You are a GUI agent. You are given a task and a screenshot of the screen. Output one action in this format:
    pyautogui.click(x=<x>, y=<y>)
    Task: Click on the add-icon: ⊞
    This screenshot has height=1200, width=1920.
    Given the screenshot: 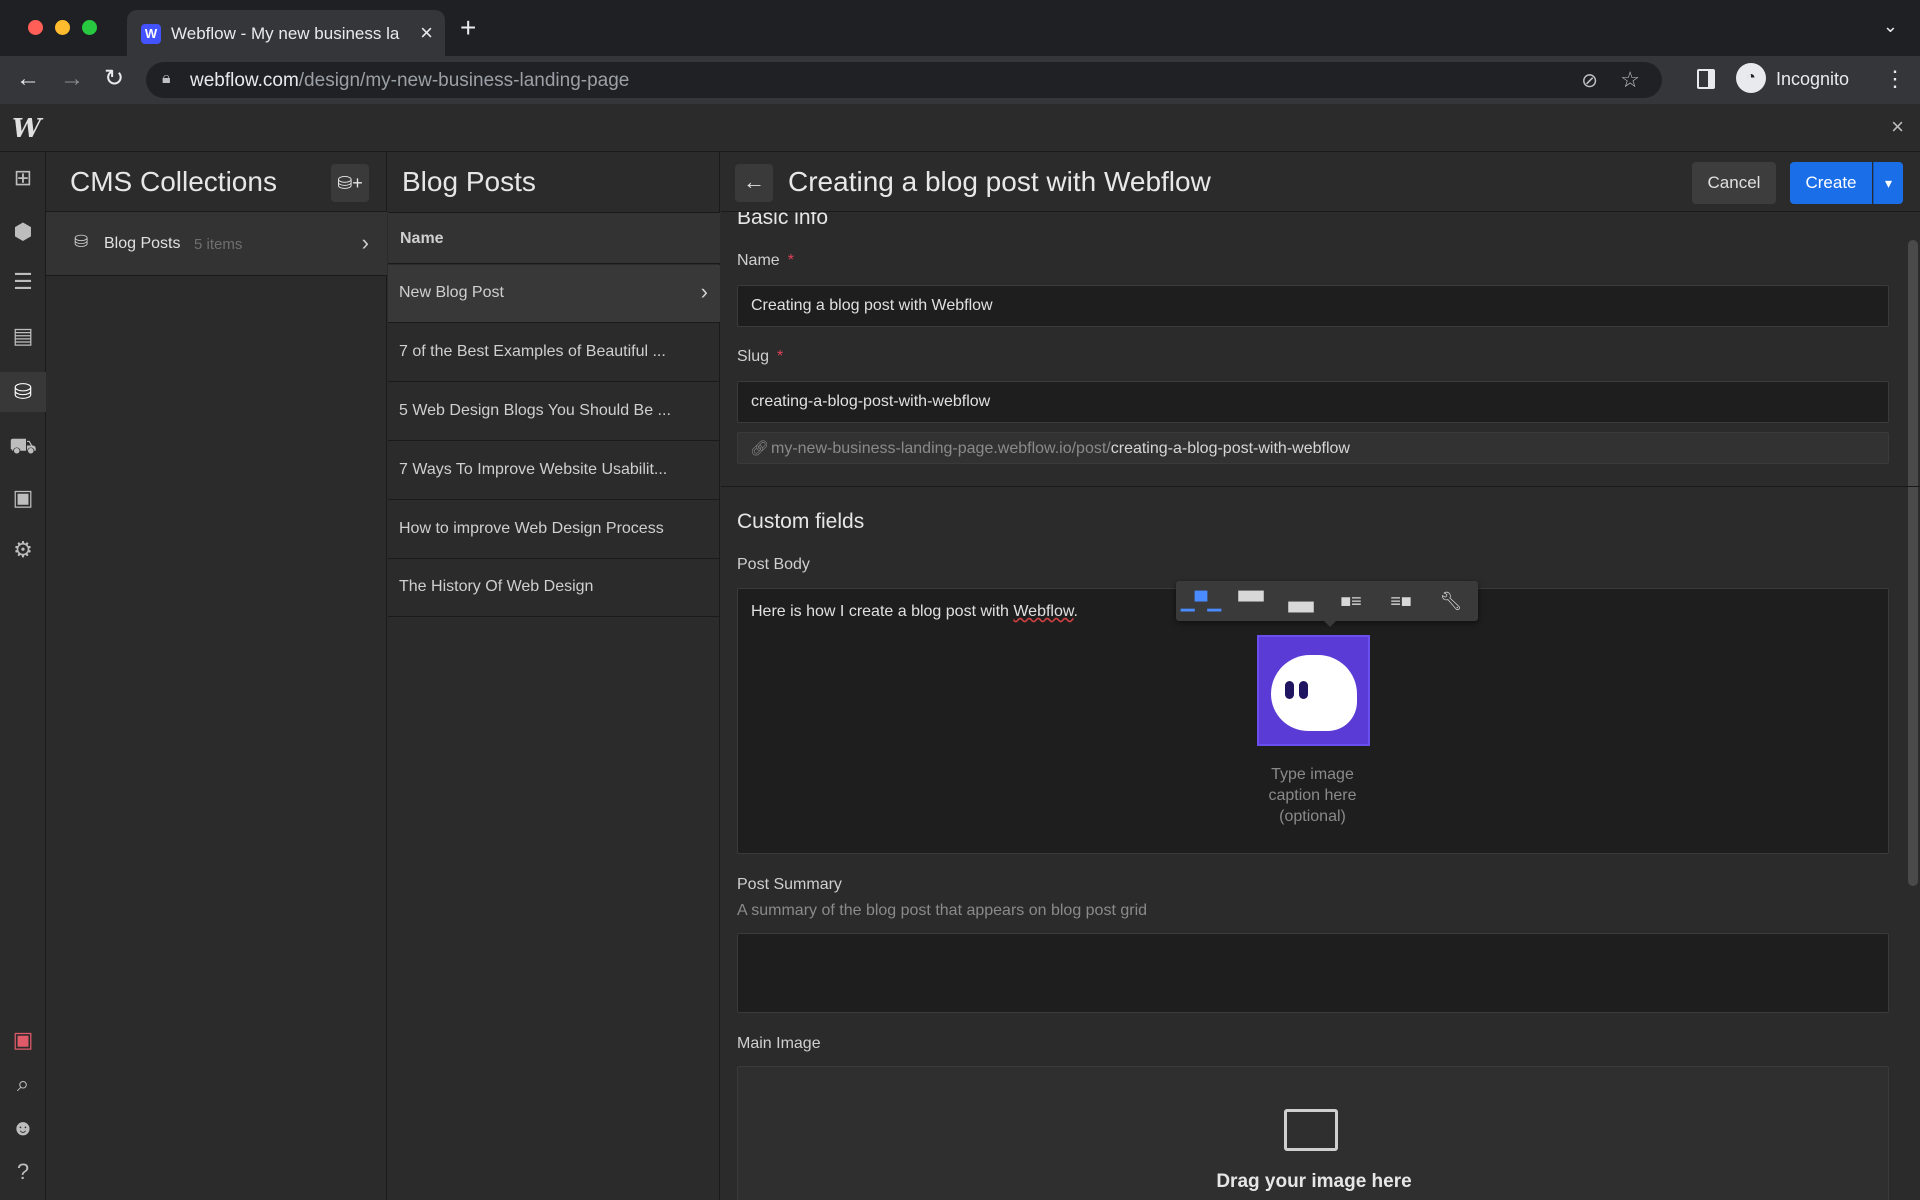 What is the action you would take?
    pyautogui.click(x=23, y=178)
    